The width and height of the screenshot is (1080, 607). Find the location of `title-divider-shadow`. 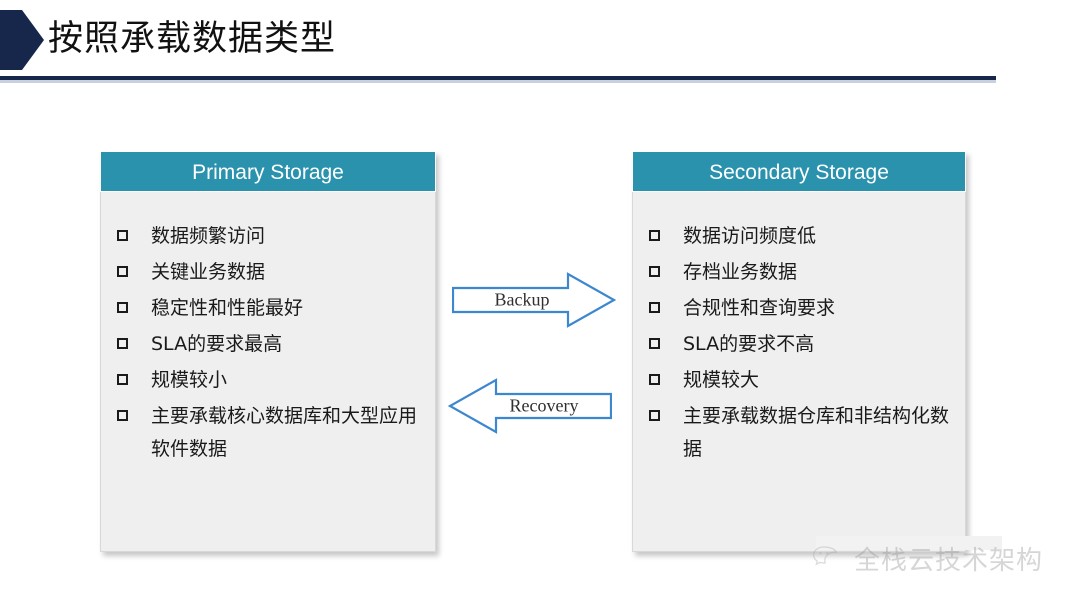

title-divider-shadow is located at coordinates (498, 81).